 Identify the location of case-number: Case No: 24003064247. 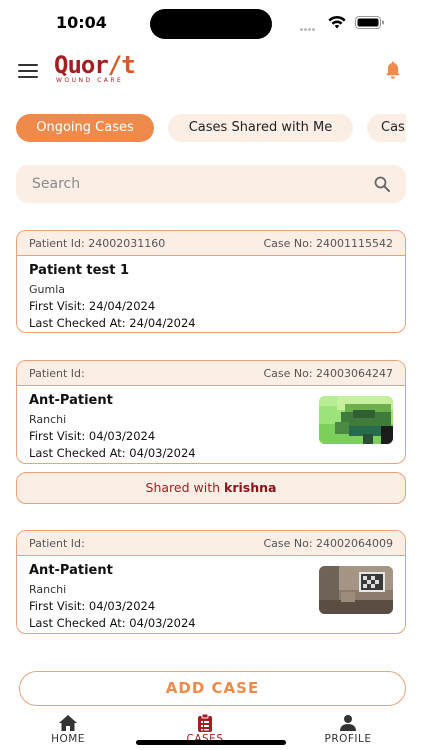
(328, 373).